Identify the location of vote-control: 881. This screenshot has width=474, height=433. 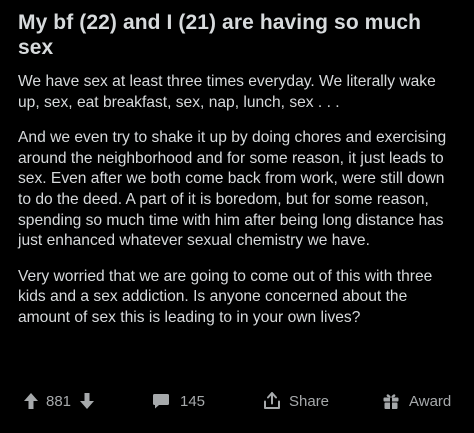
(59, 401).